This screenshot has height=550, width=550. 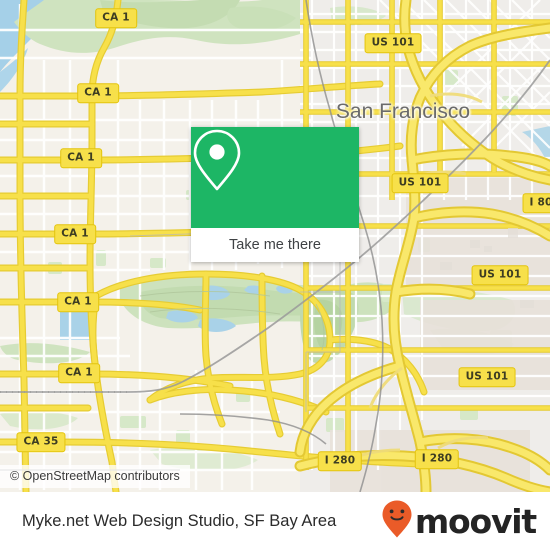 I want to click on moovit-logo: moovit, so click(x=459, y=521).